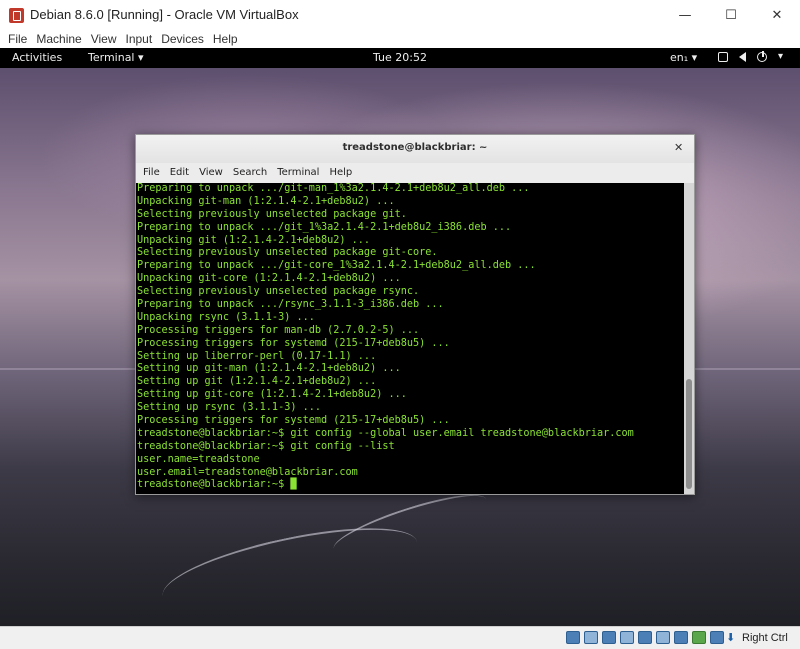 This screenshot has width=800, height=649. Describe the element at coordinates (731, 15) in the screenshot. I see `maximize-button: ☐` at that location.